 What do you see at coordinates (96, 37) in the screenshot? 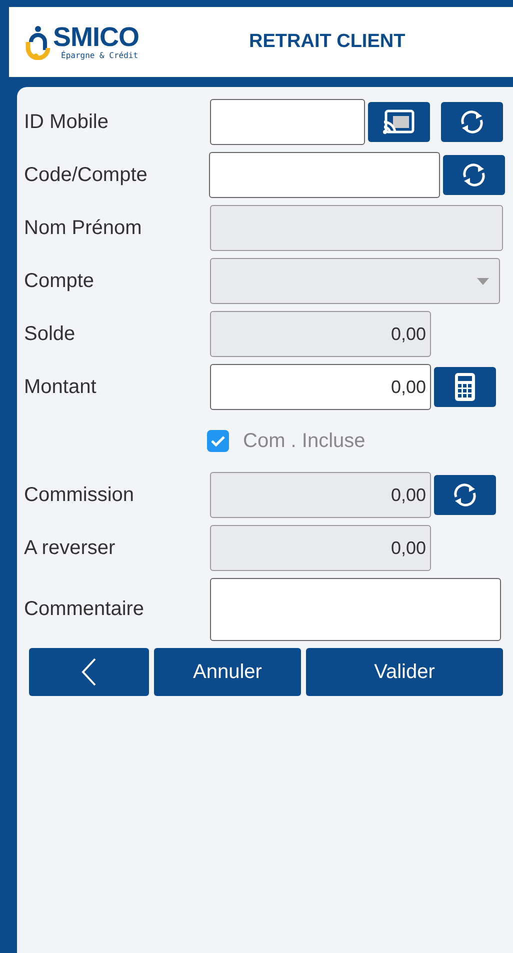
I see `logo-name: SMICO` at bounding box center [96, 37].